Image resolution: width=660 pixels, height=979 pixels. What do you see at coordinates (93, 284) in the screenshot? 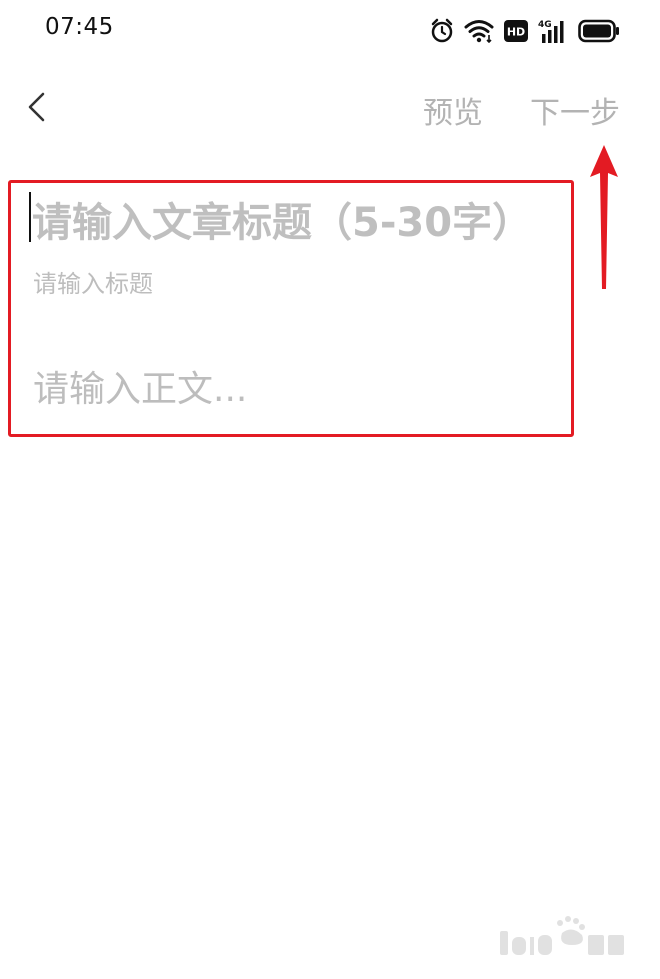
I see `title-hint: 请输入标题` at bounding box center [93, 284].